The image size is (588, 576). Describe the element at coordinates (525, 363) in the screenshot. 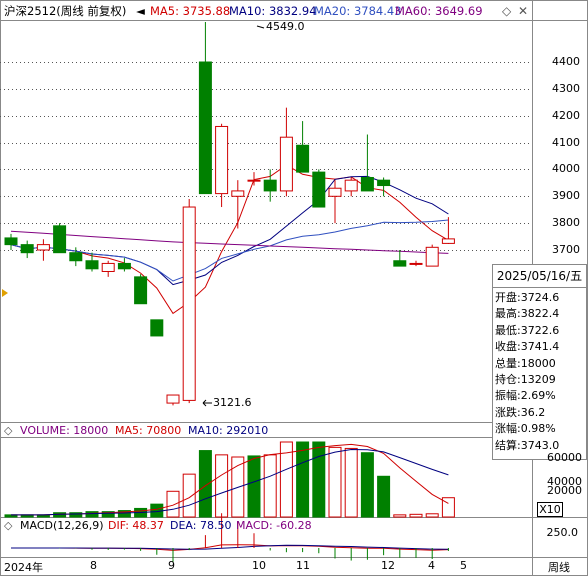

I see `info-row: 总量:18000` at that location.